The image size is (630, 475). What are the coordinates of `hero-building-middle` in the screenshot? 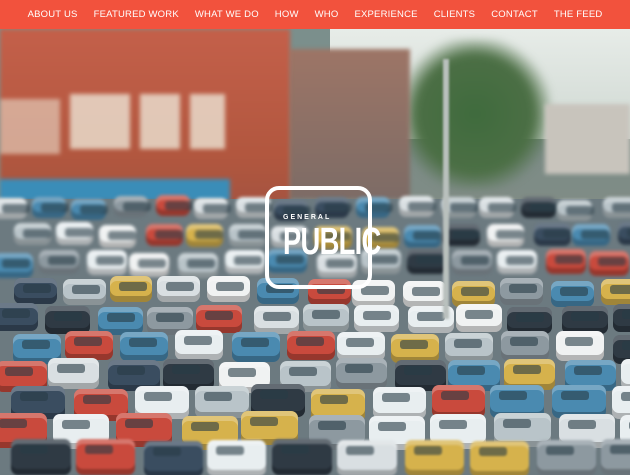 It's located at (350, 124).